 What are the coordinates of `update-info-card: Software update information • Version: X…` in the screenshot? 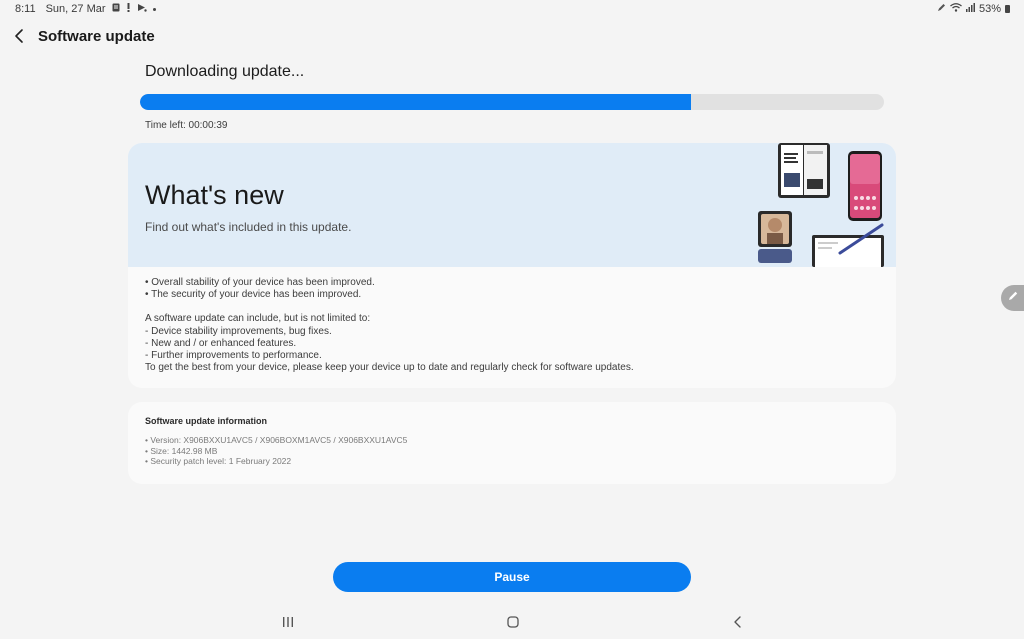 It's located at (512, 443).